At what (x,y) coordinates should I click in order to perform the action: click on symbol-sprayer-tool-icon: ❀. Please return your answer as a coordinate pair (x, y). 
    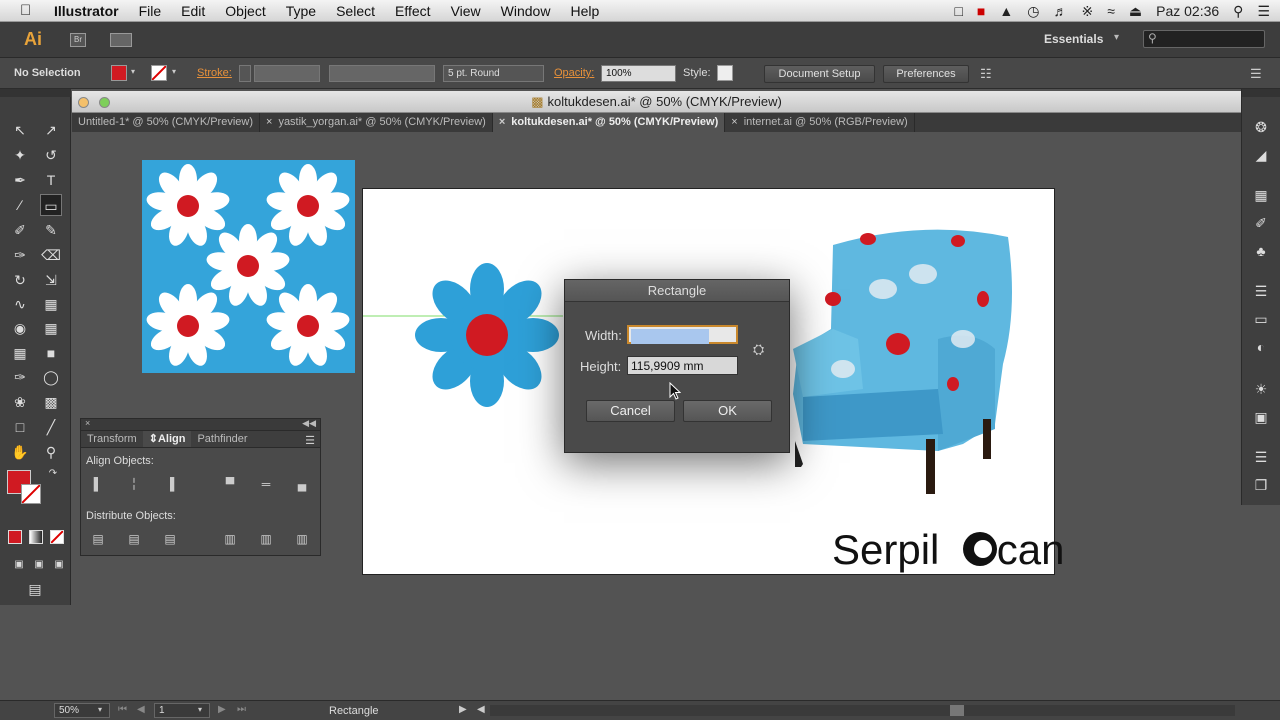
    Looking at the image, I should click on (20, 402).